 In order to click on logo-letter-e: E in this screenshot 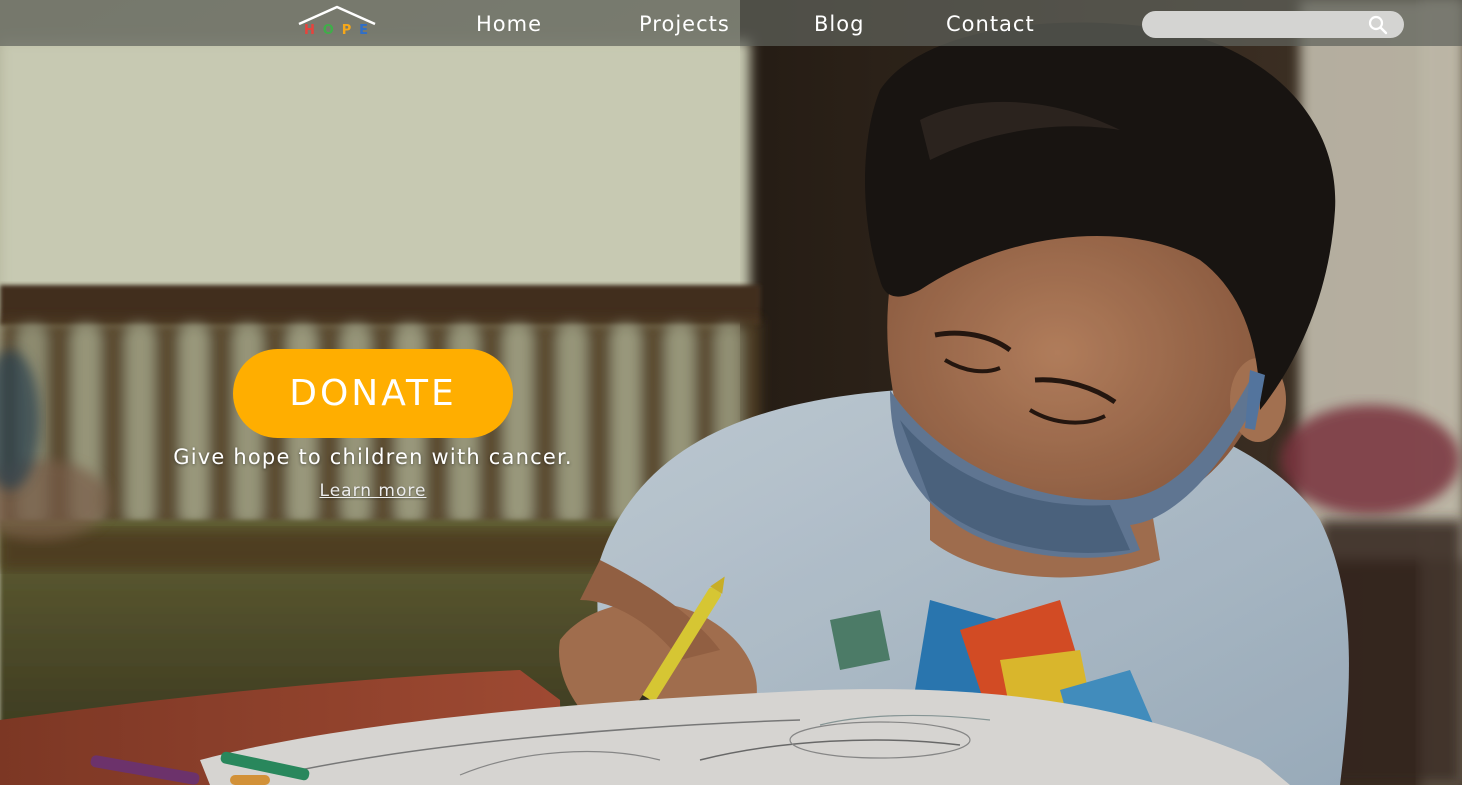, I will do `click(363, 30)`.